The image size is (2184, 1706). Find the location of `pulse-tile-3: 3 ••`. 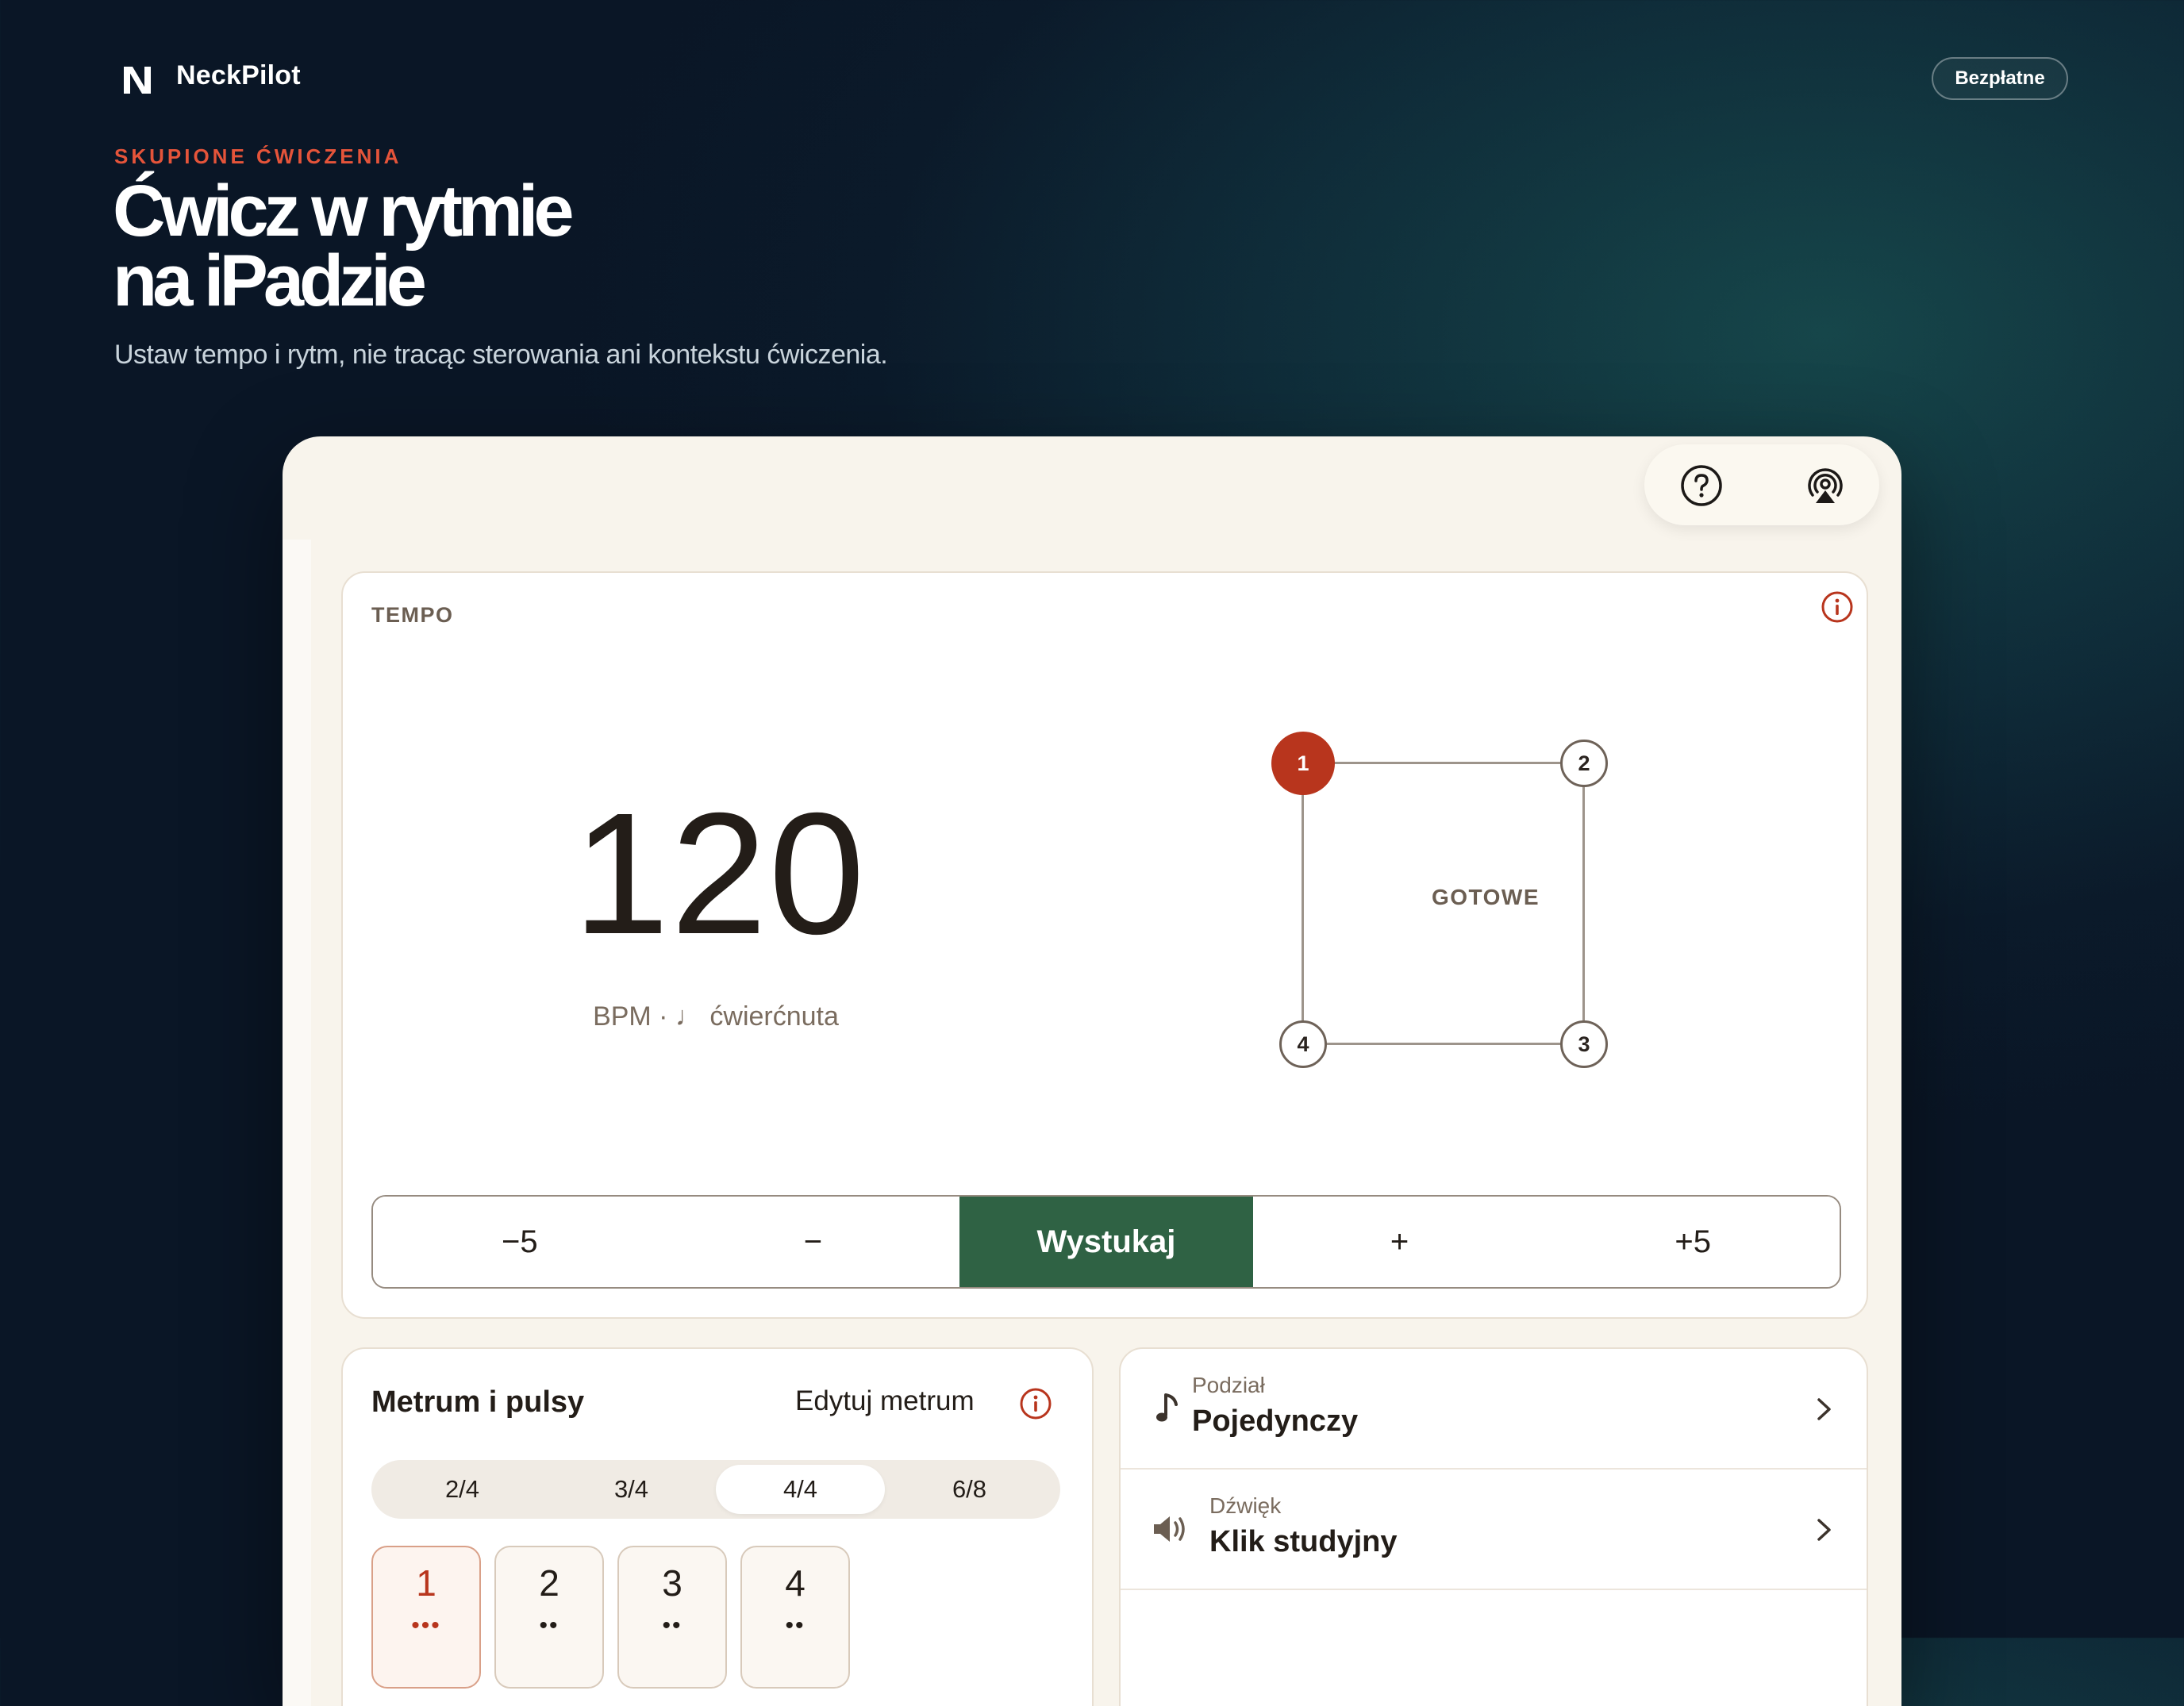

pulse-tile-3: 3 •• is located at coordinates (672, 1618).